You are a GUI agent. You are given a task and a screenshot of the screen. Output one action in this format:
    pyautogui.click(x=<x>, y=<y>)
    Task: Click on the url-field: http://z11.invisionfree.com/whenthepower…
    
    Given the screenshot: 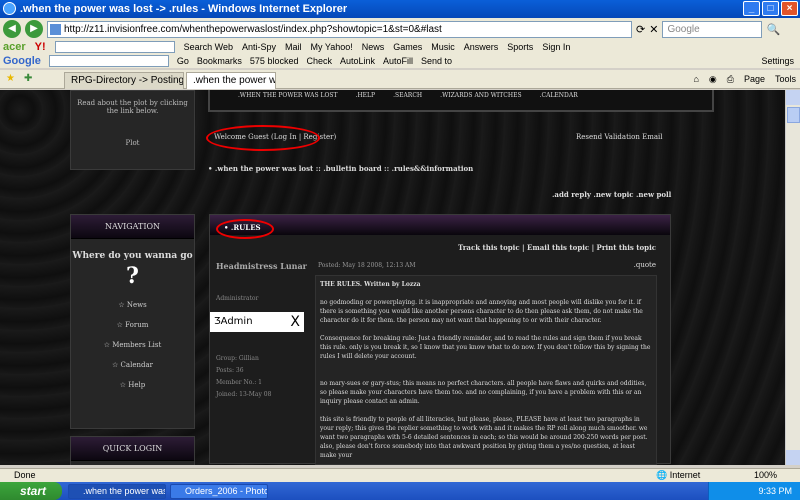 What is the action you would take?
    pyautogui.click(x=339, y=29)
    